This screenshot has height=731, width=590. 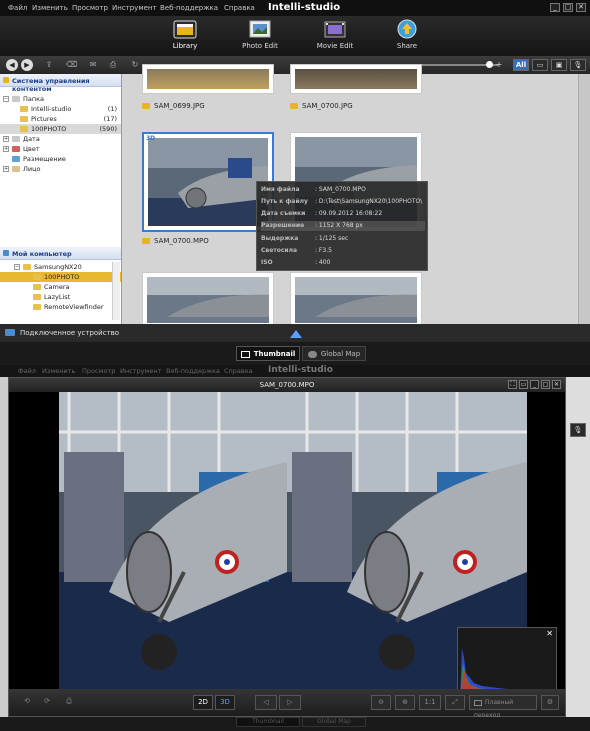 What do you see at coordinates (549, 633) in the screenshot?
I see `histogram-close-icon: ✕` at bounding box center [549, 633].